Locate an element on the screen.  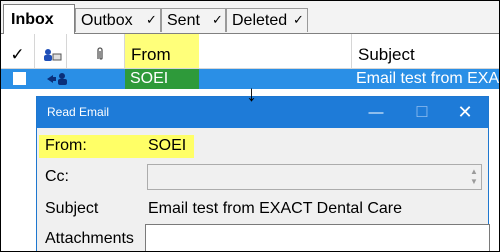
row-from-cell: SOEI is located at coordinates (162, 79).